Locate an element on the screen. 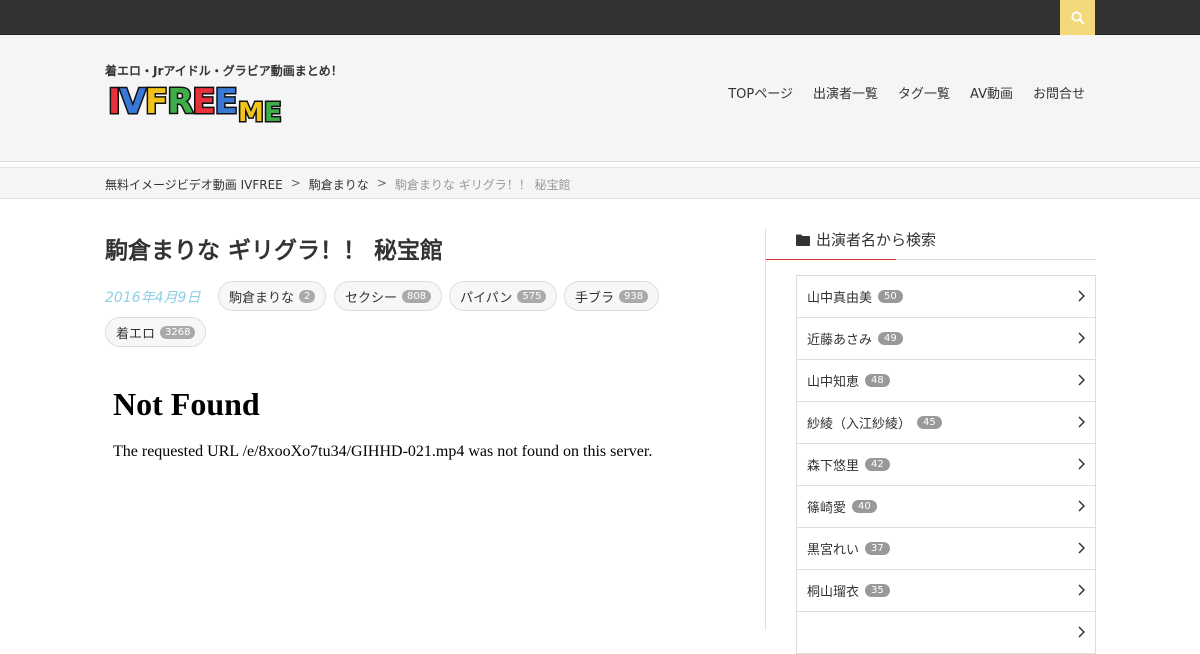  breadcrumb-home: 無料イメージビデオ動画 IVFREE is located at coordinates (194, 184).